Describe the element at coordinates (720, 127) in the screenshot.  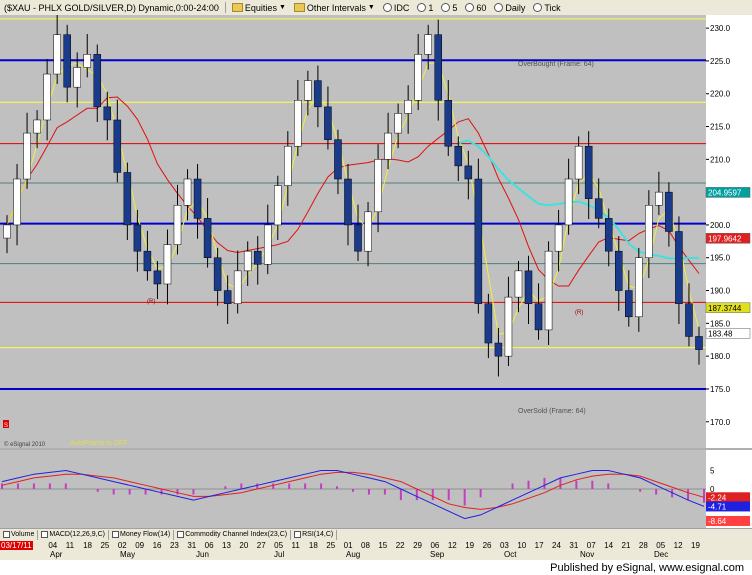
I see `y-tick-label: 215.0` at that location.